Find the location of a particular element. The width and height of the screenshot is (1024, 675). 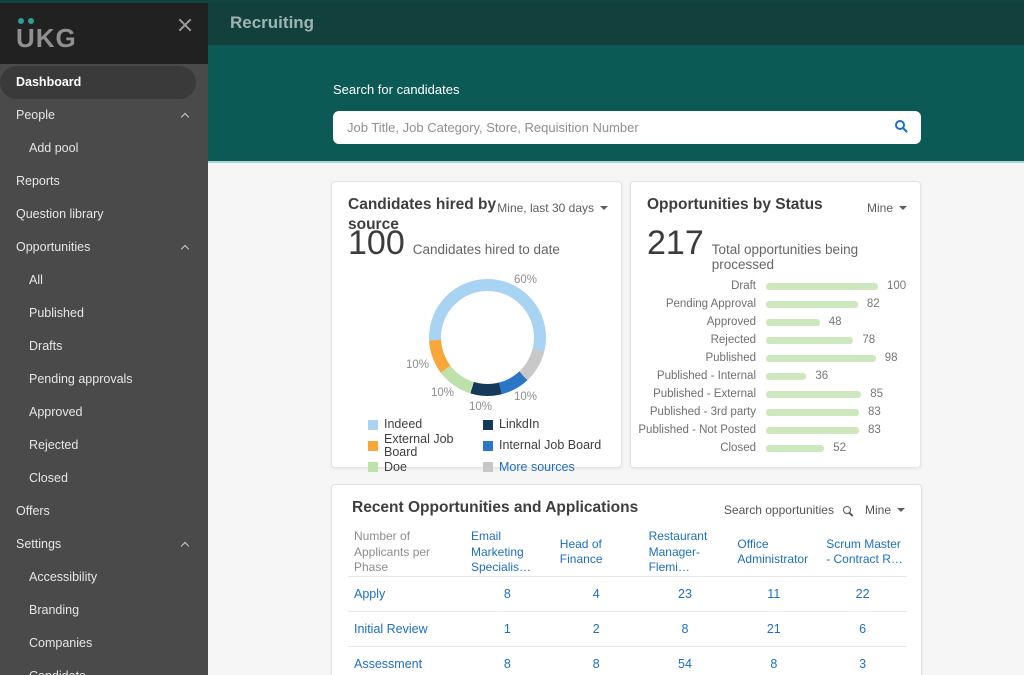

legend-item-internal-job-board: Internal Job Board is located at coordinates (542, 446).